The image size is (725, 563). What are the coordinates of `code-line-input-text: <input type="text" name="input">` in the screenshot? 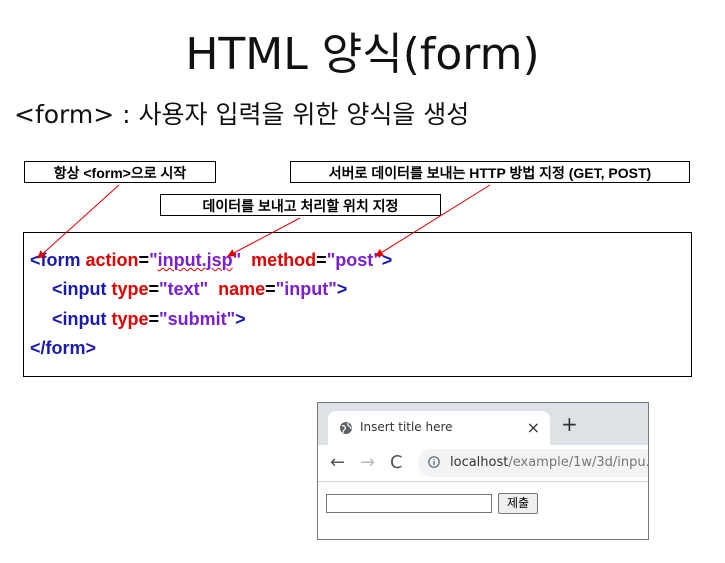 It's located at (199, 289).